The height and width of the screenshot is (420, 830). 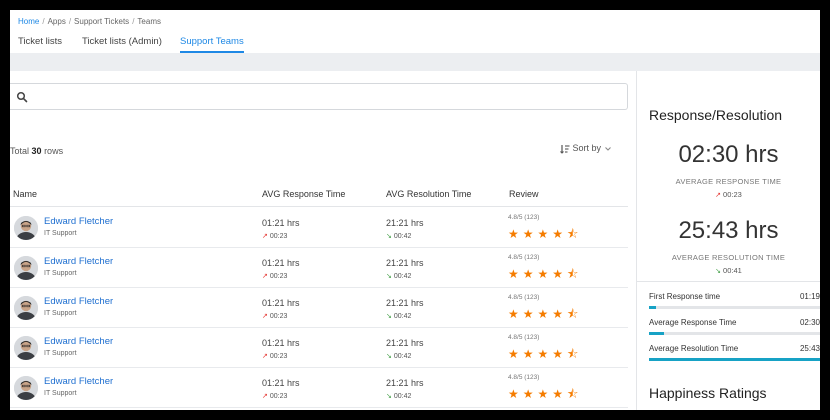 I want to click on total-suffix: rows, so click(x=54, y=151).